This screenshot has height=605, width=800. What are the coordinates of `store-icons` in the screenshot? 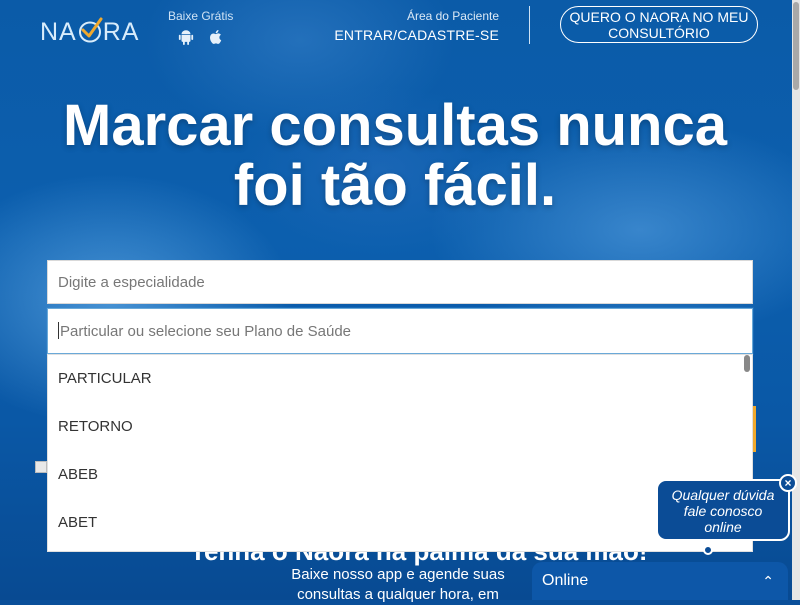 It's located at (201, 37).